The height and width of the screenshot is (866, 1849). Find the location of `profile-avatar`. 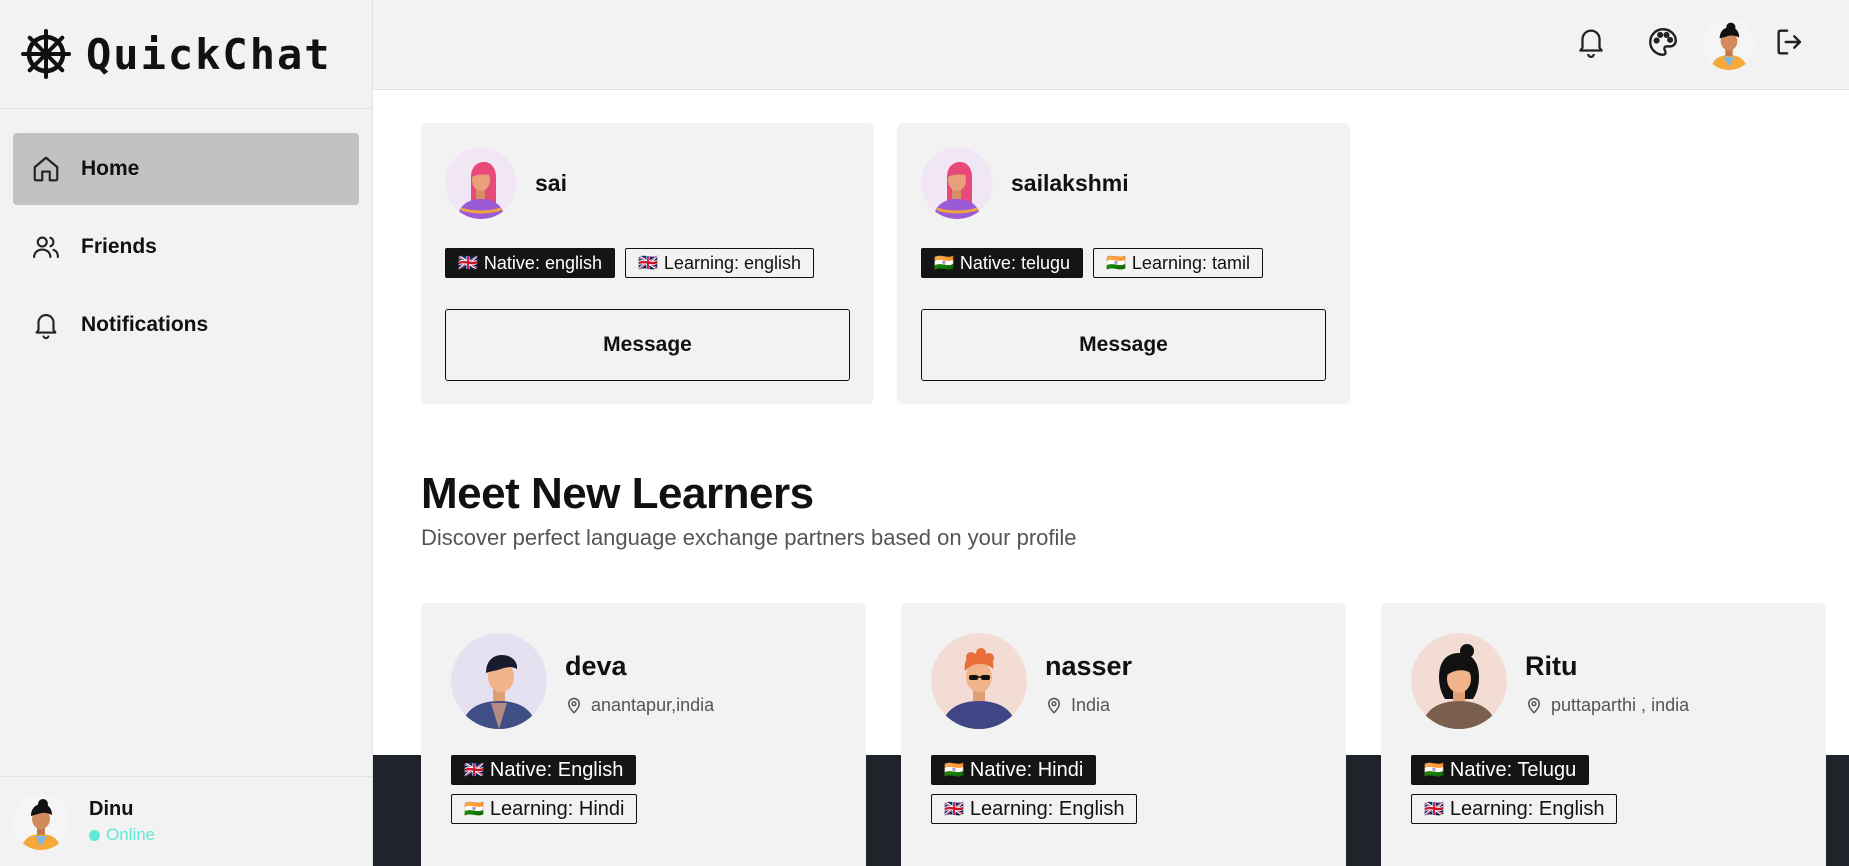

profile-avatar is located at coordinates (1729, 44).